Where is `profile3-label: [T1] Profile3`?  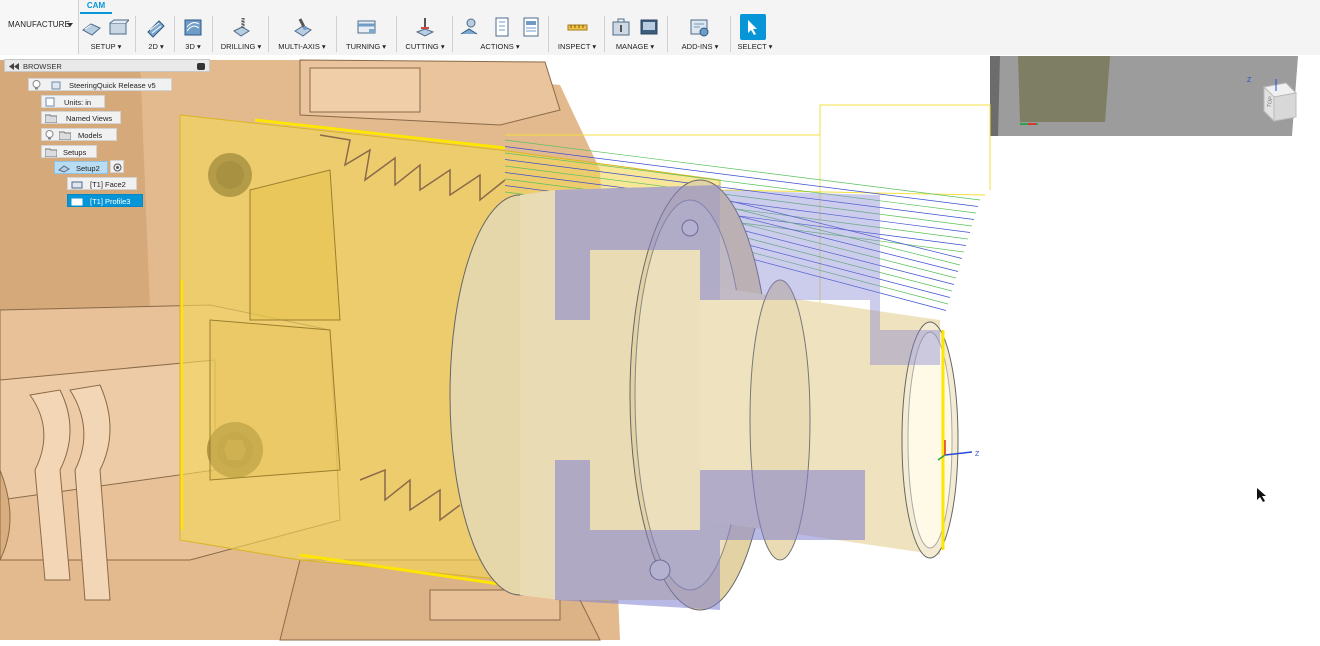
profile3-label: [T1] Profile3 is located at coordinates (110, 201).